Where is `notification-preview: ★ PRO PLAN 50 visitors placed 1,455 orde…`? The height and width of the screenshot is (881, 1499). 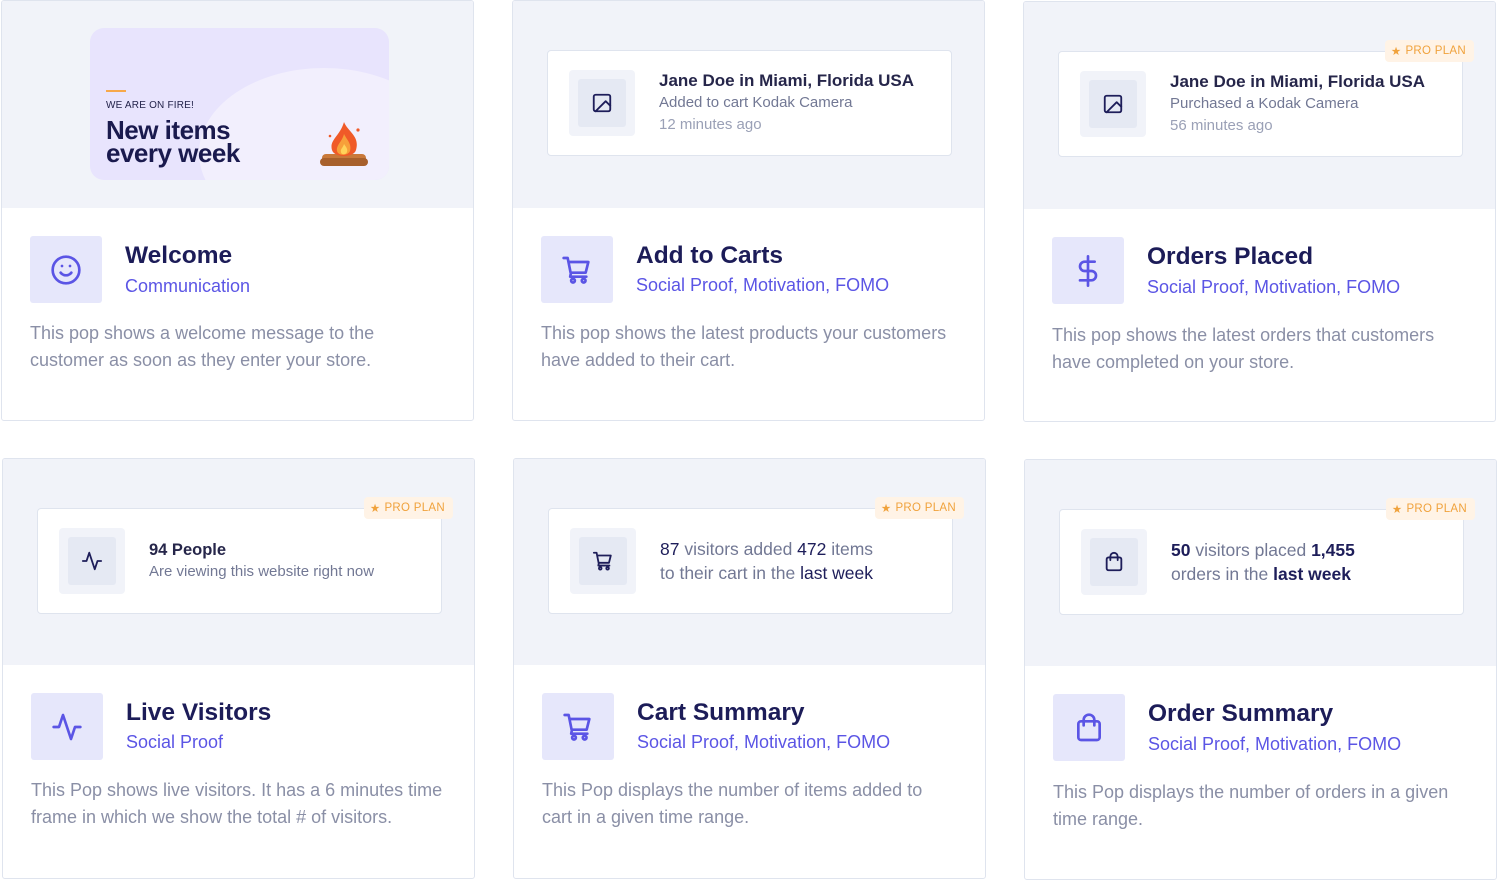
notification-preview: ★ PRO PLAN 50 visitors placed 1,455 orde… is located at coordinates (1267, 556).